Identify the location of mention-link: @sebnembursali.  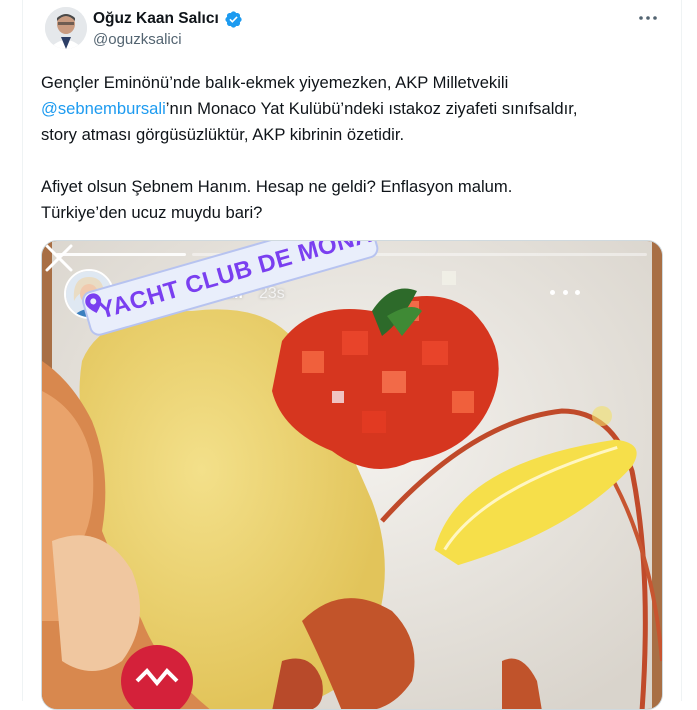
(103, 108).